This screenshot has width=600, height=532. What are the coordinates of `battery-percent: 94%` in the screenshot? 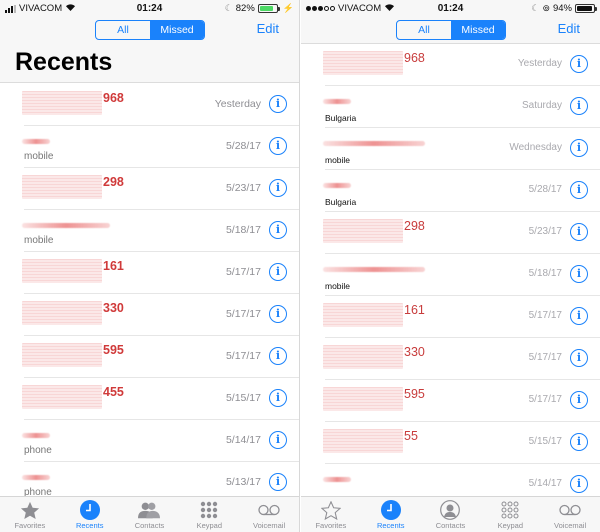 It's located at (562, 8).